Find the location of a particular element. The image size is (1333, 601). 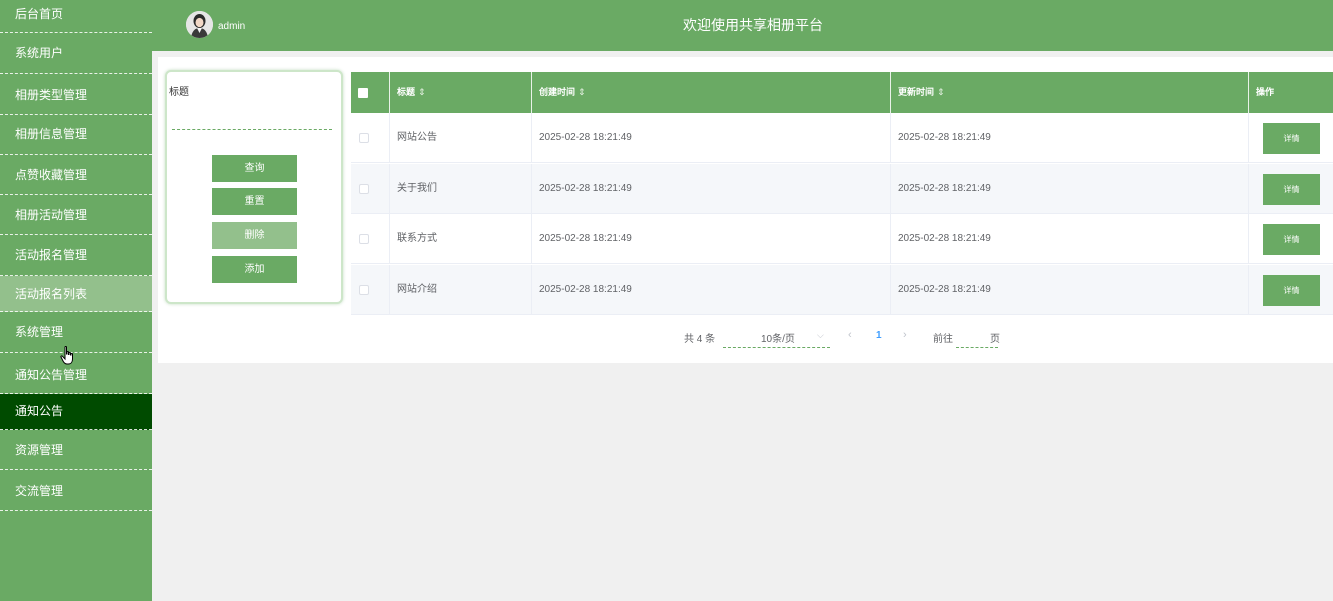

username: admin is located at coordinates (231, 26).